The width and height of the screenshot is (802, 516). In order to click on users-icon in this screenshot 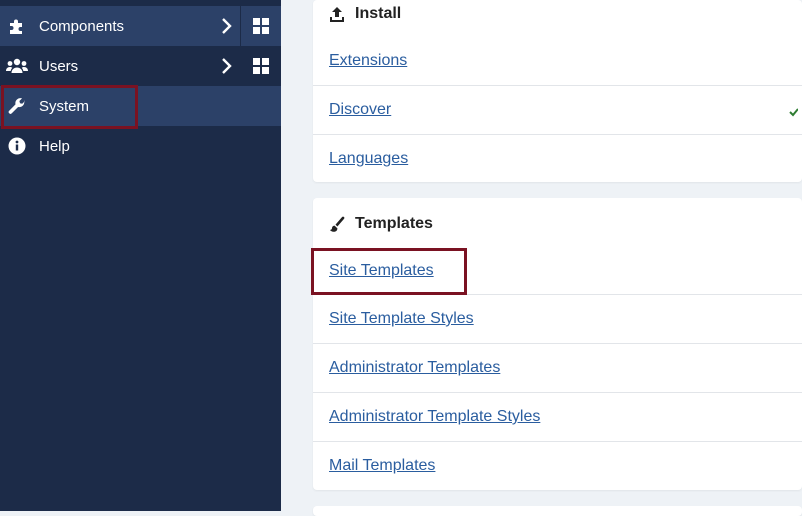, I will do `click(17, 66)`.